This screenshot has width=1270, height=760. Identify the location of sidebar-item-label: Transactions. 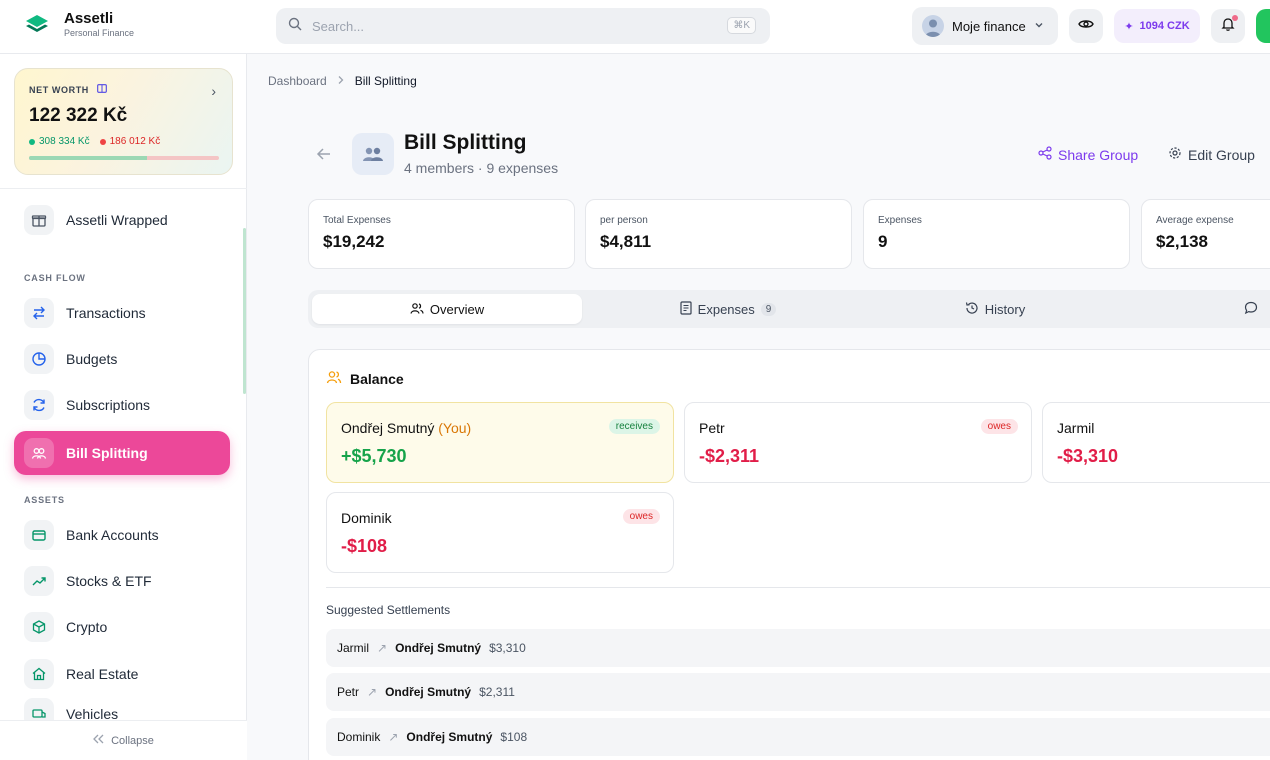
(106, 313).